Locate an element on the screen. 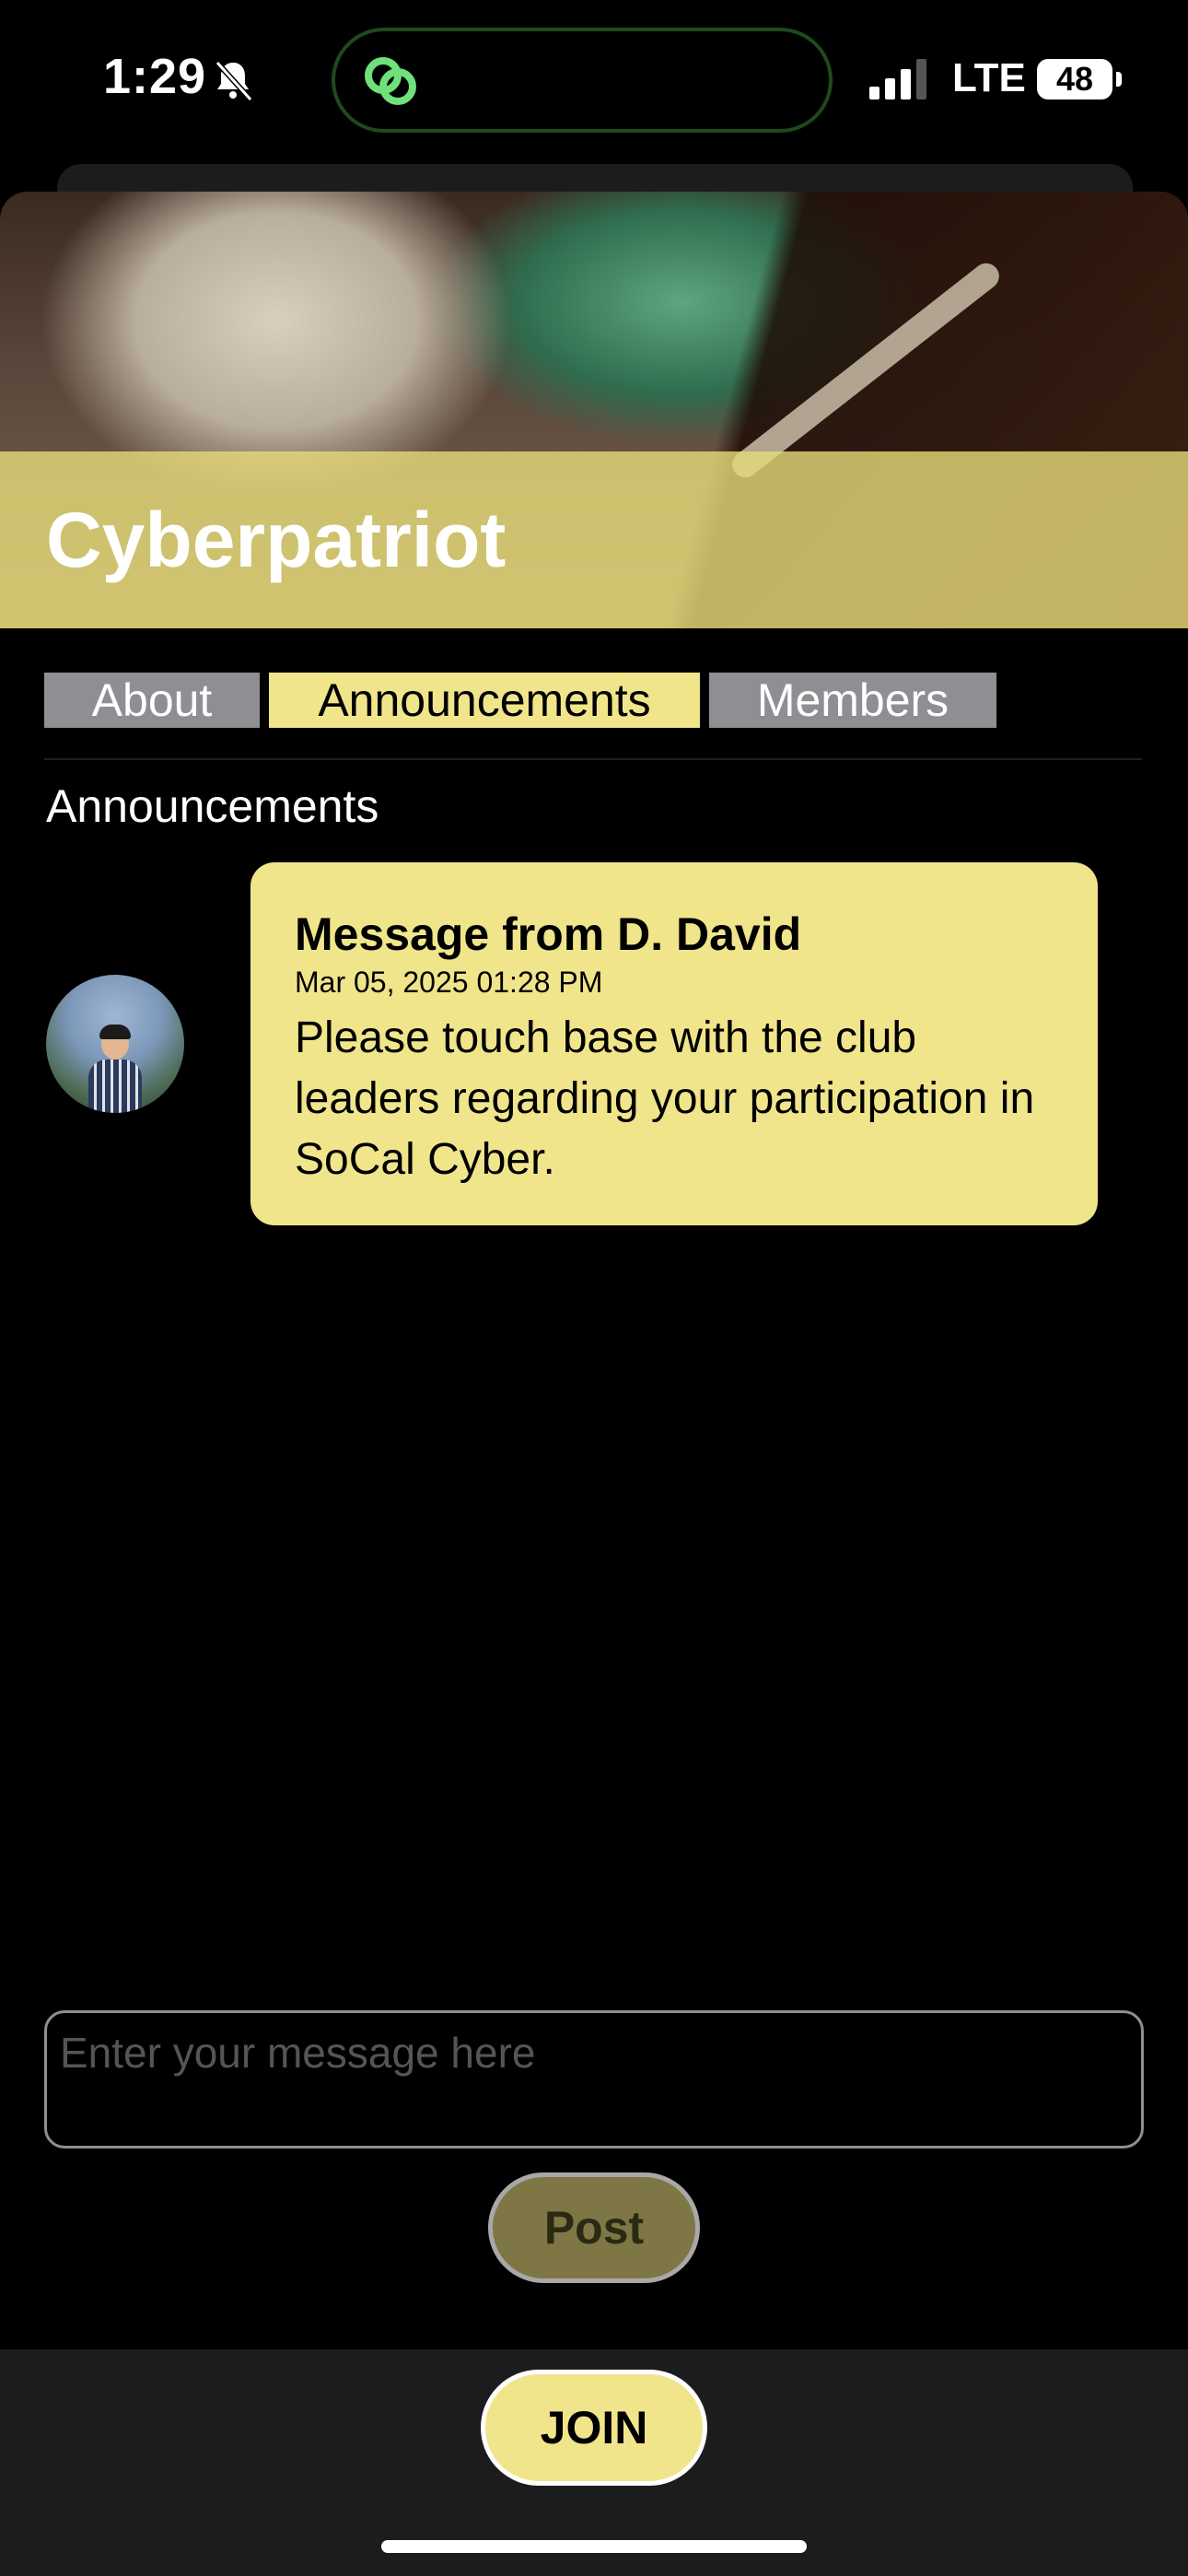  signal-bars-icon is located at coordinates (897, 79).